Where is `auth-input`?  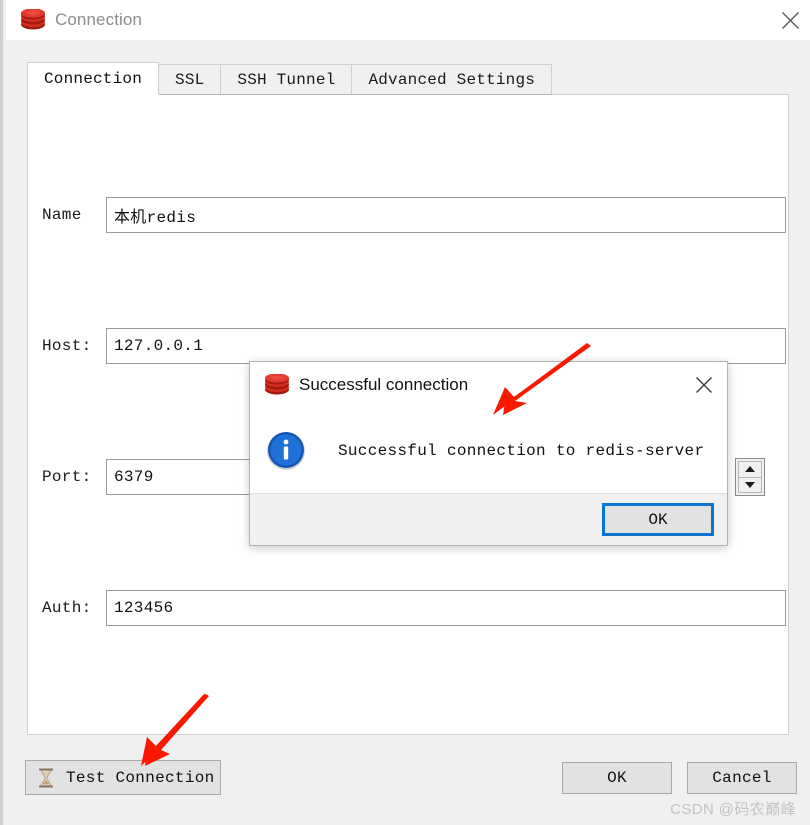 auth-input is located at coordinates (446, 608).